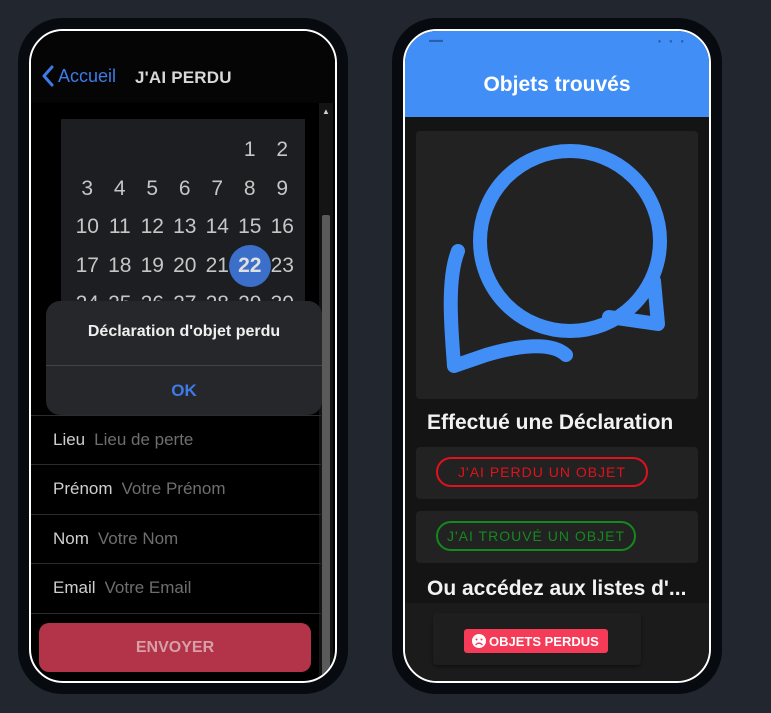  Describe the element at coordinates (326, 448) in the screenshot. I see `scroll-thumb` at that location.